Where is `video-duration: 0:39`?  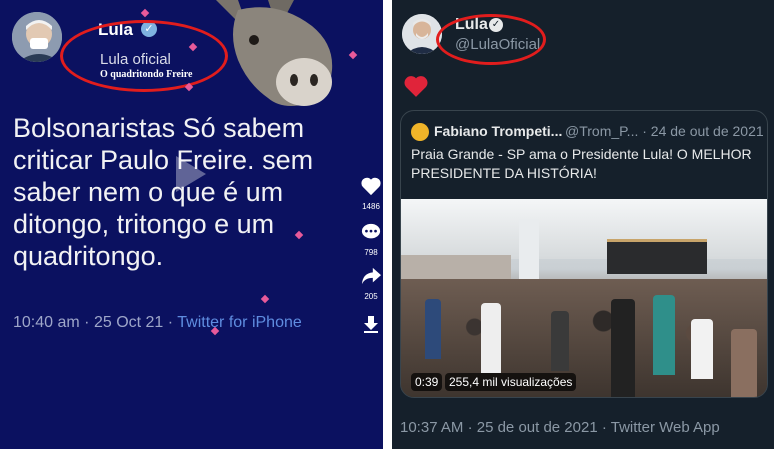 video-duration: 0:39 is located at coordinates (427, 382).